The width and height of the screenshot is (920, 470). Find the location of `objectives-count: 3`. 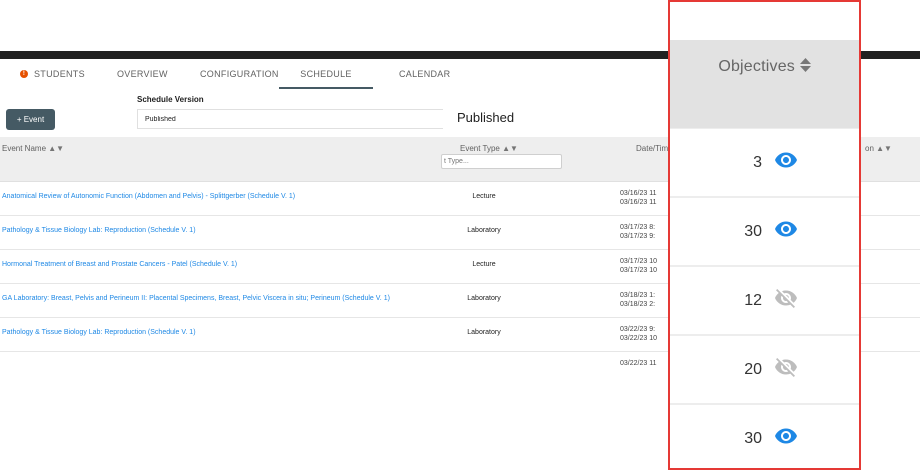

objectives-count: 3 is located at coordinates (757, 162).